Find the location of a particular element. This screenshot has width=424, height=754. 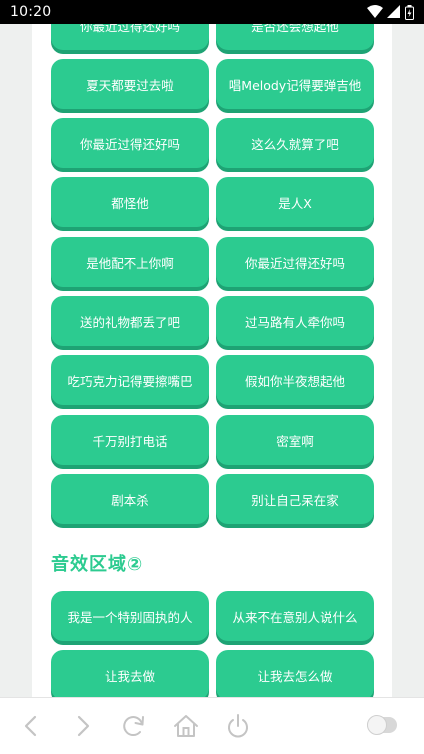

sound-button: 送的礼物都丢了吧 is located at coordinates (130, 321).